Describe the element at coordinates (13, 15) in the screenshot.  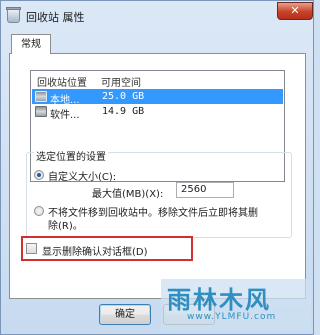
I see `recycle-bin-icon` at that location.